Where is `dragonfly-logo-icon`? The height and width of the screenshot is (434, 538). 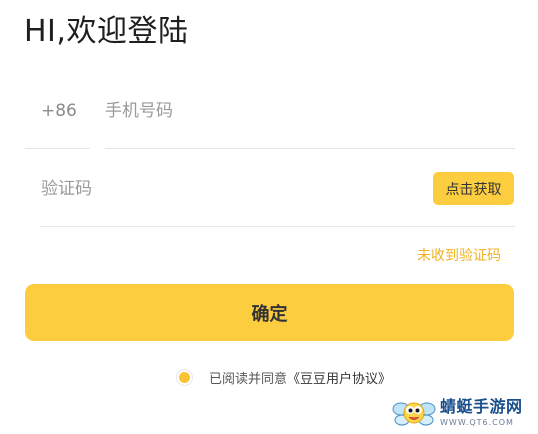 dragonfly-logo-icon is located at coordinates (414, 414).